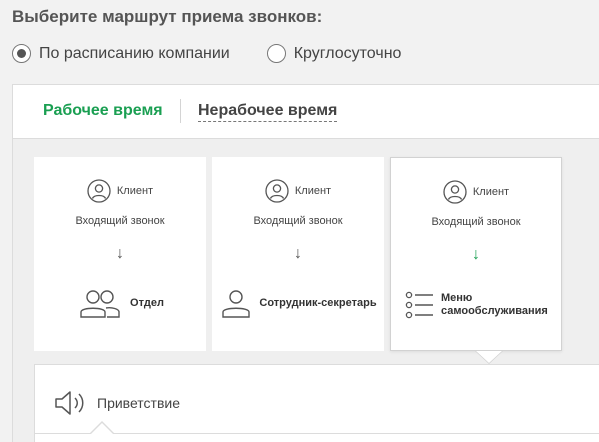 The width and height of the screenshot is (599, 442). I want to click on schedule-options: По расписанию компании Круглосуточно, so click(206, 53).